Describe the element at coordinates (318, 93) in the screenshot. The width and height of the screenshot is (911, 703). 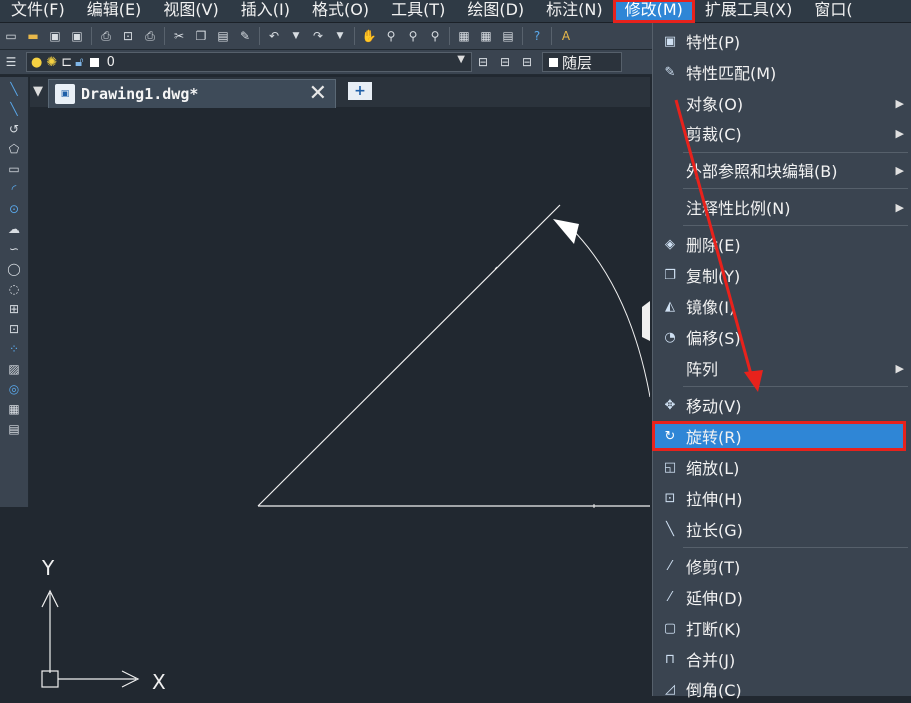
I see `close-tab-icon: ✕` at that location.